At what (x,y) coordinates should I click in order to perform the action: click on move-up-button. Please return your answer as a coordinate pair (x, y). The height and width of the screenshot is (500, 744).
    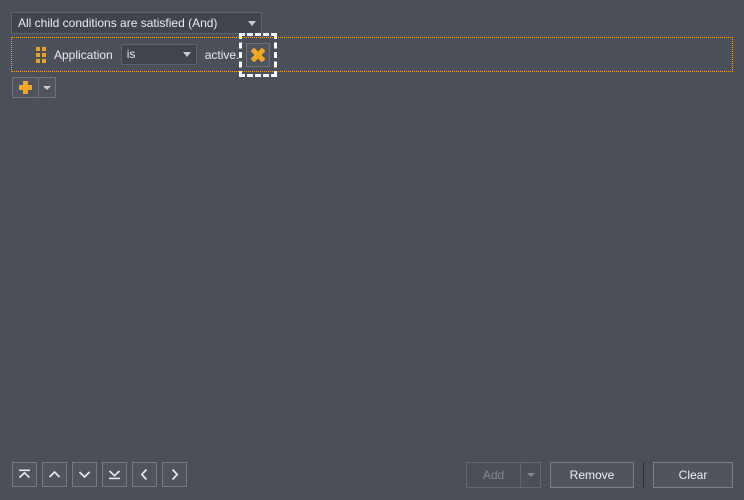
    Looking at the image, I should click on (54, 474).